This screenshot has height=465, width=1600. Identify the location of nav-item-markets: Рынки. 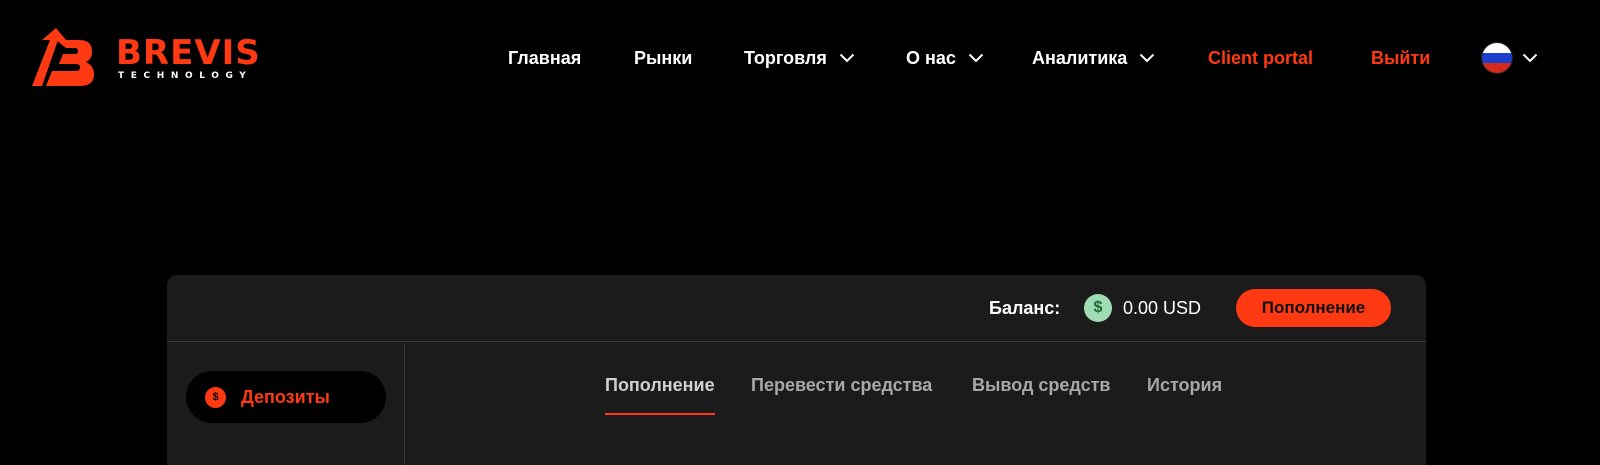
(663, 58).